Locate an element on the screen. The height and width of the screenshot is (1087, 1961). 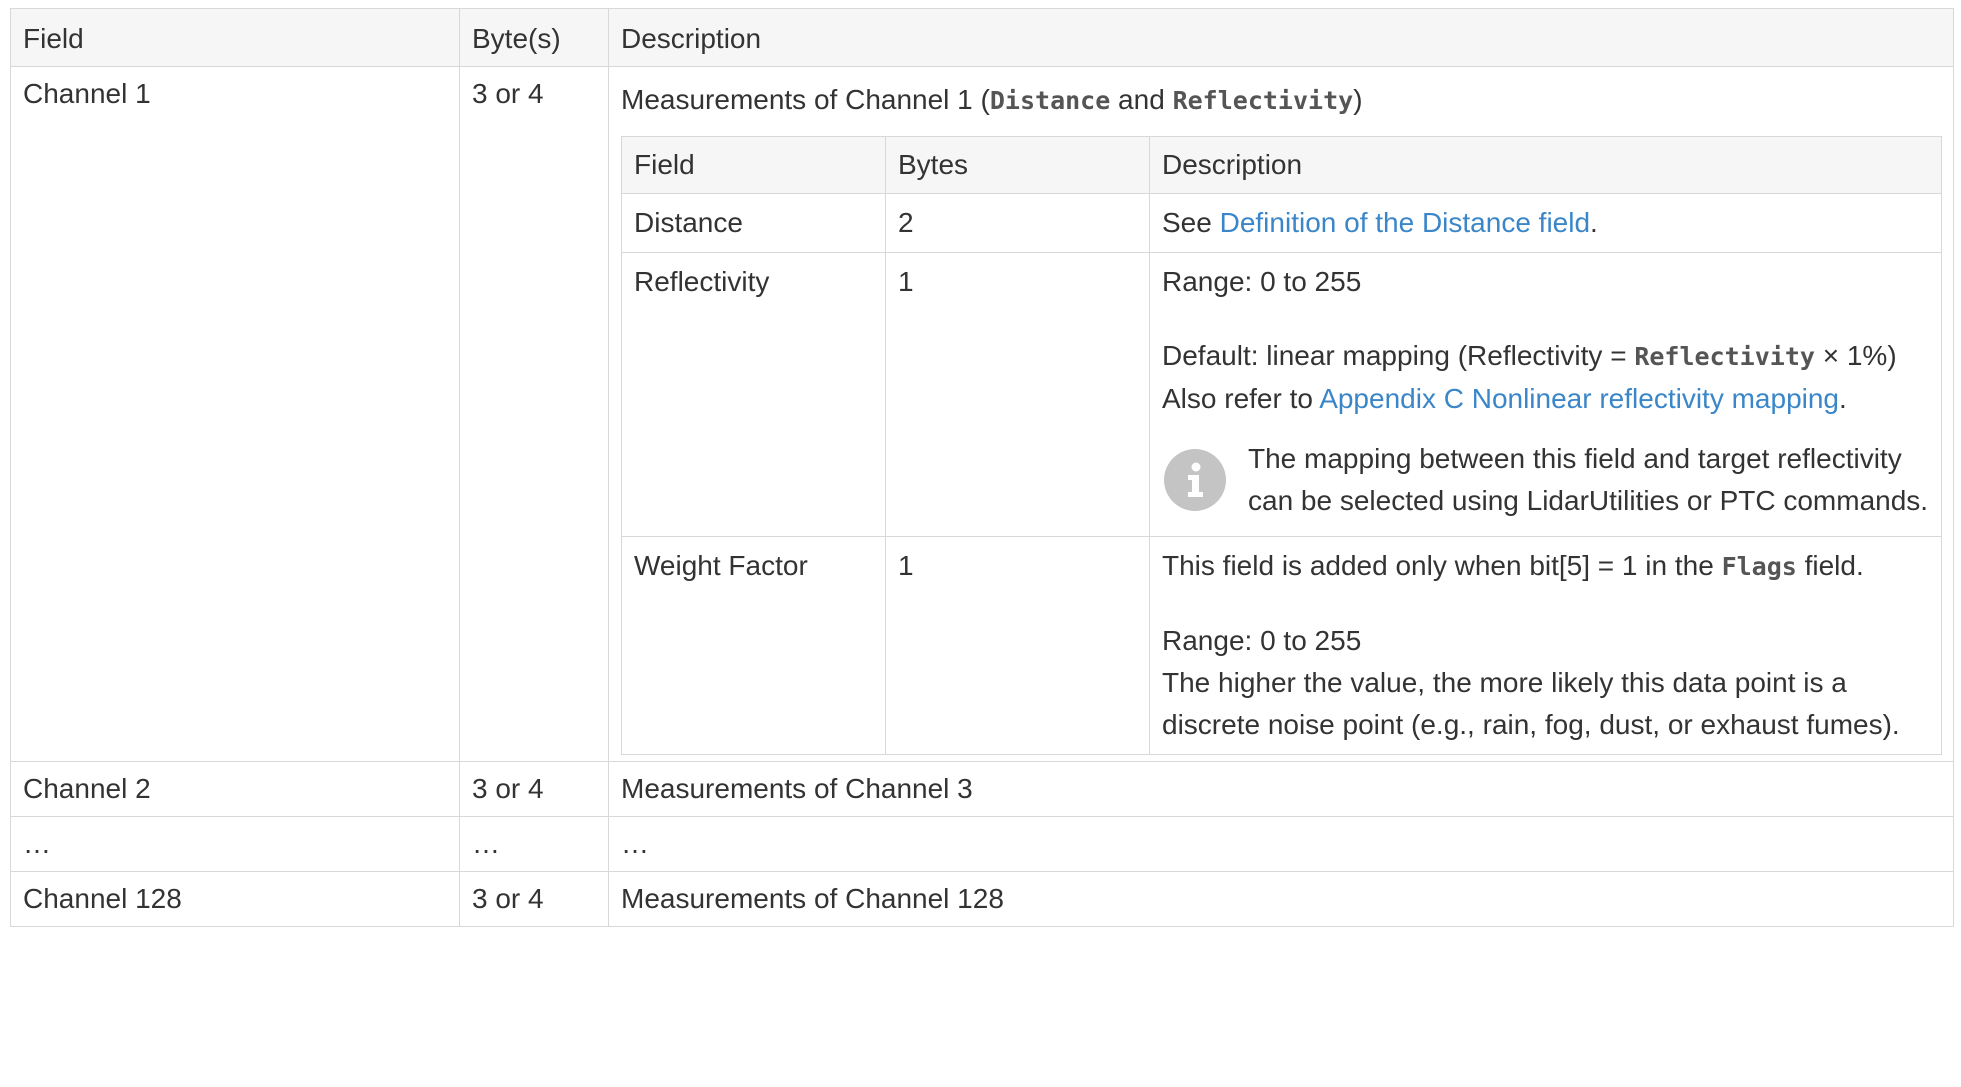
desc-text: Default: linear mapping (Reflectivity = is located at coordinates (1398, 355).